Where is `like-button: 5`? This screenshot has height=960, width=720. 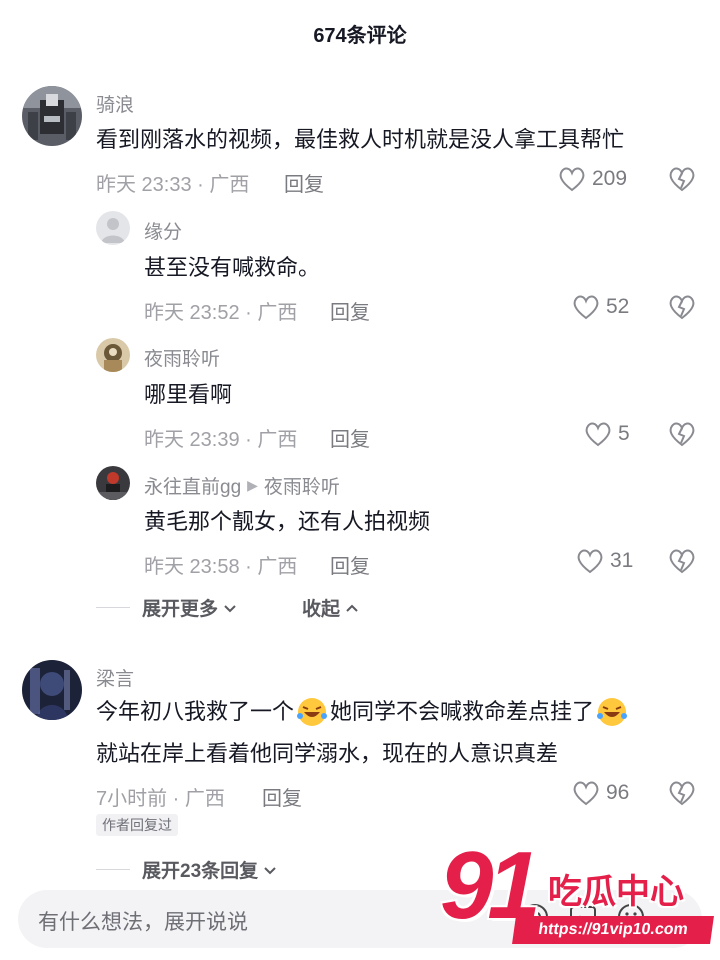 like-button: 5 is located at coordinates (607, 434).